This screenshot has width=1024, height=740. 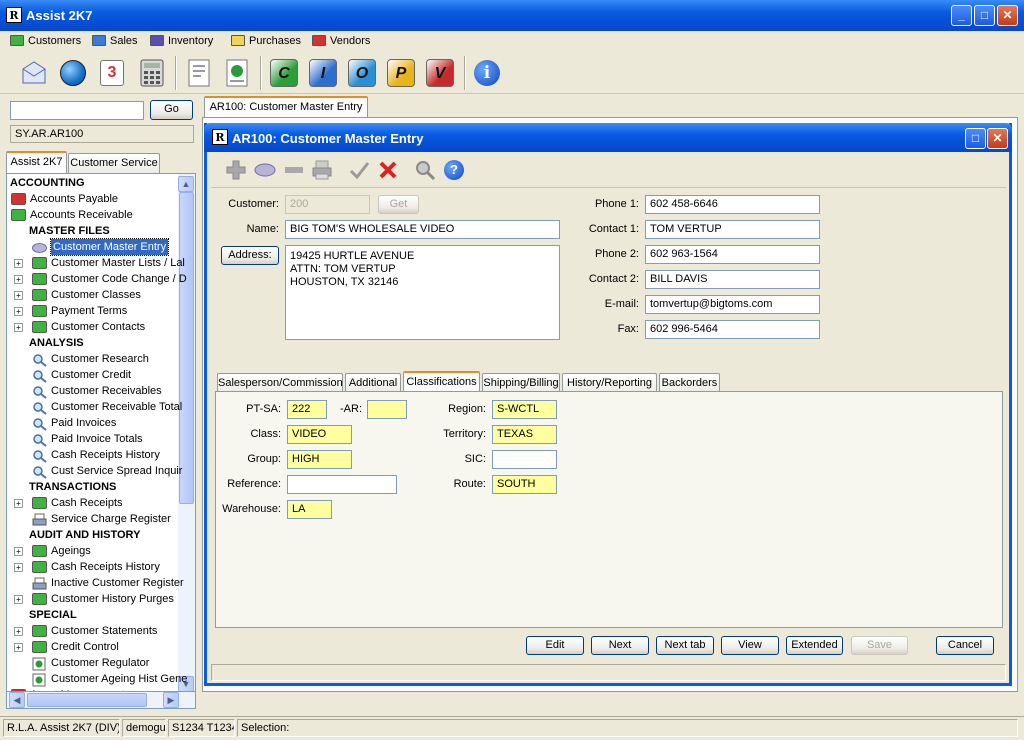 What do you see at coordinates (93, 423) in the screenshot?
I see `tree-item: Paid Invoices` at bounding box center [93, 423].